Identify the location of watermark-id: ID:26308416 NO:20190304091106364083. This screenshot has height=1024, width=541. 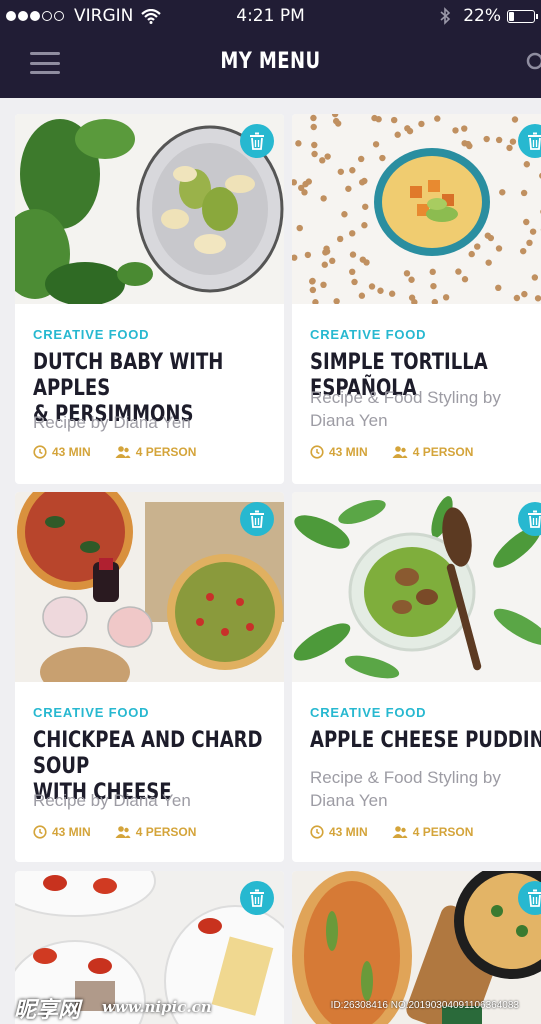
(424, 1005).